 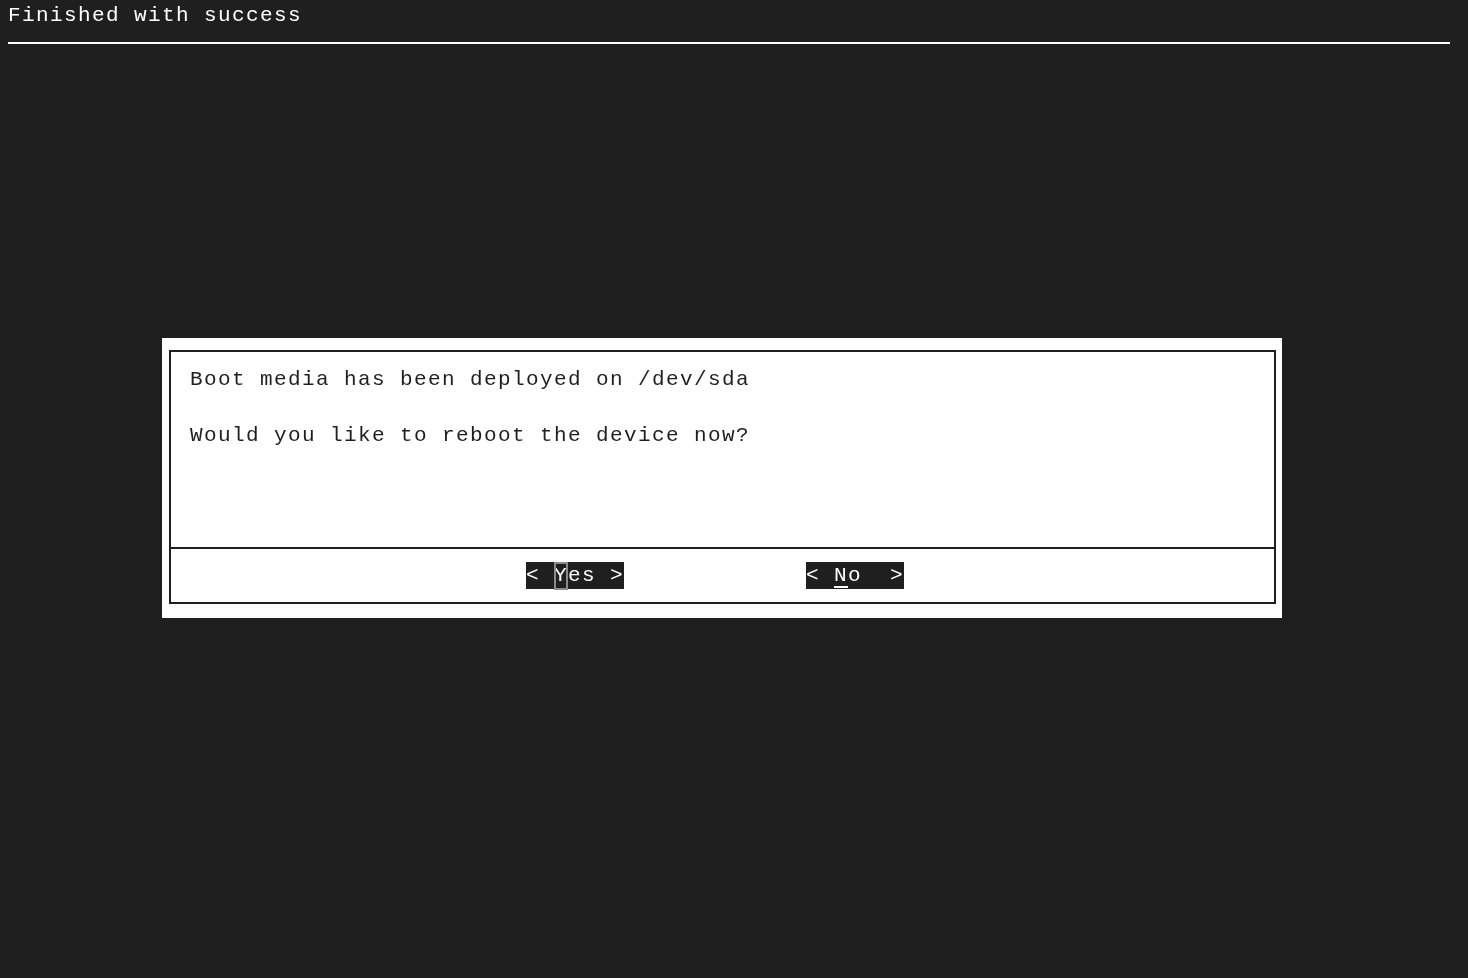 I want to click on window-title: Finished with success, so click(x=155, y=15).